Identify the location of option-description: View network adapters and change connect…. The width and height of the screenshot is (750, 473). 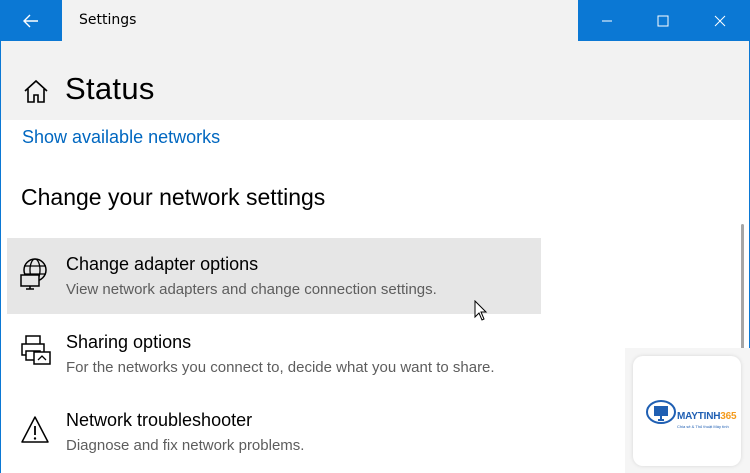
(251, 289).